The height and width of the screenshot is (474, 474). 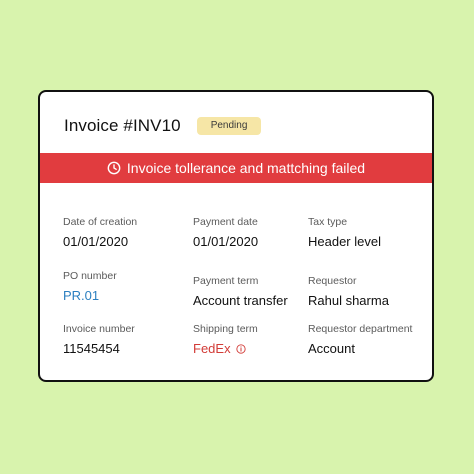 I want to click on field-requestor-department: Requestor department Account, so click(x=360, y=340).